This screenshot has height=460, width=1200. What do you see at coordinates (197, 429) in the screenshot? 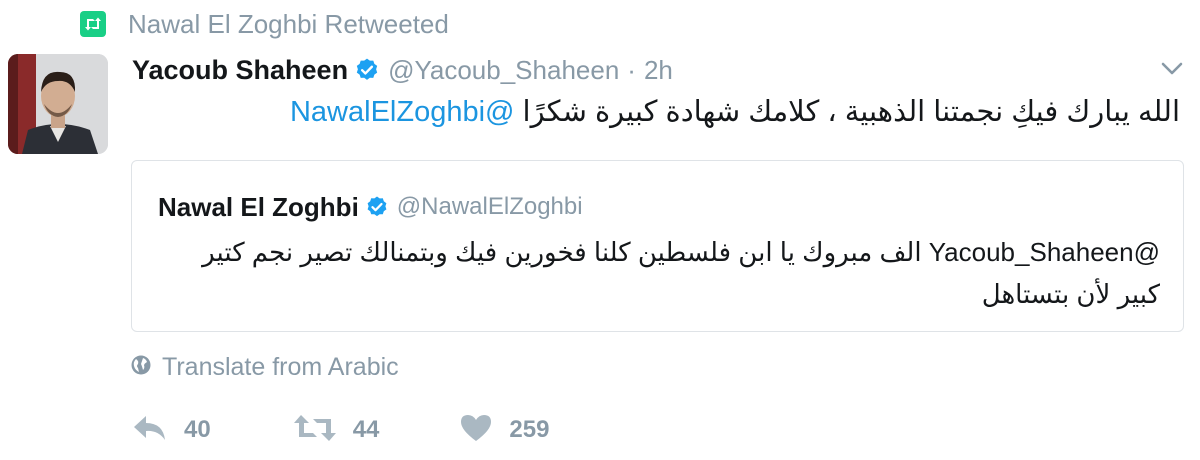
I see `reply-count: 40` at bounding box center [197, 429].